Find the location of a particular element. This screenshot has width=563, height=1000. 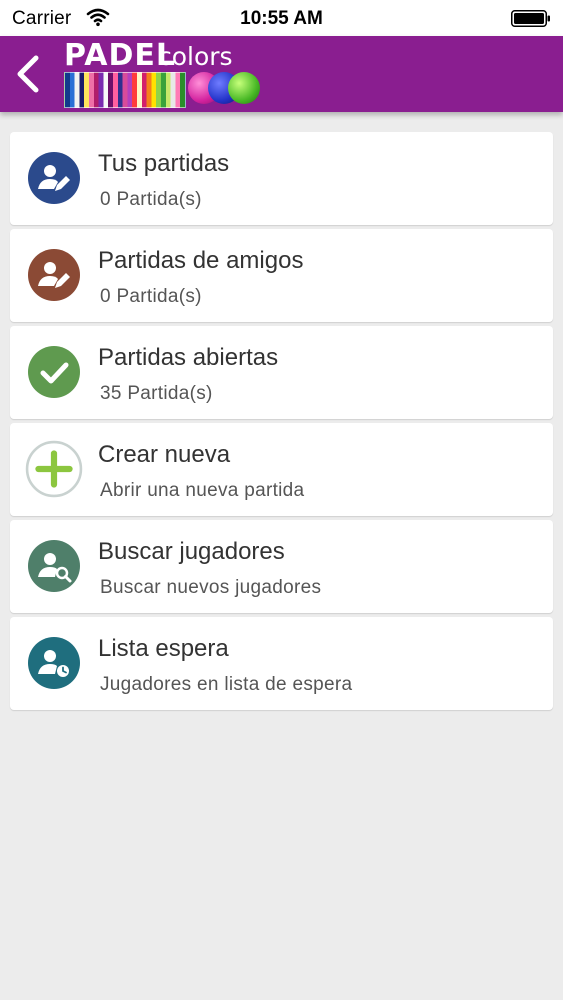

menu-item-subtitle: Jugadores en lista de espera is located at coordinates (226, 684).